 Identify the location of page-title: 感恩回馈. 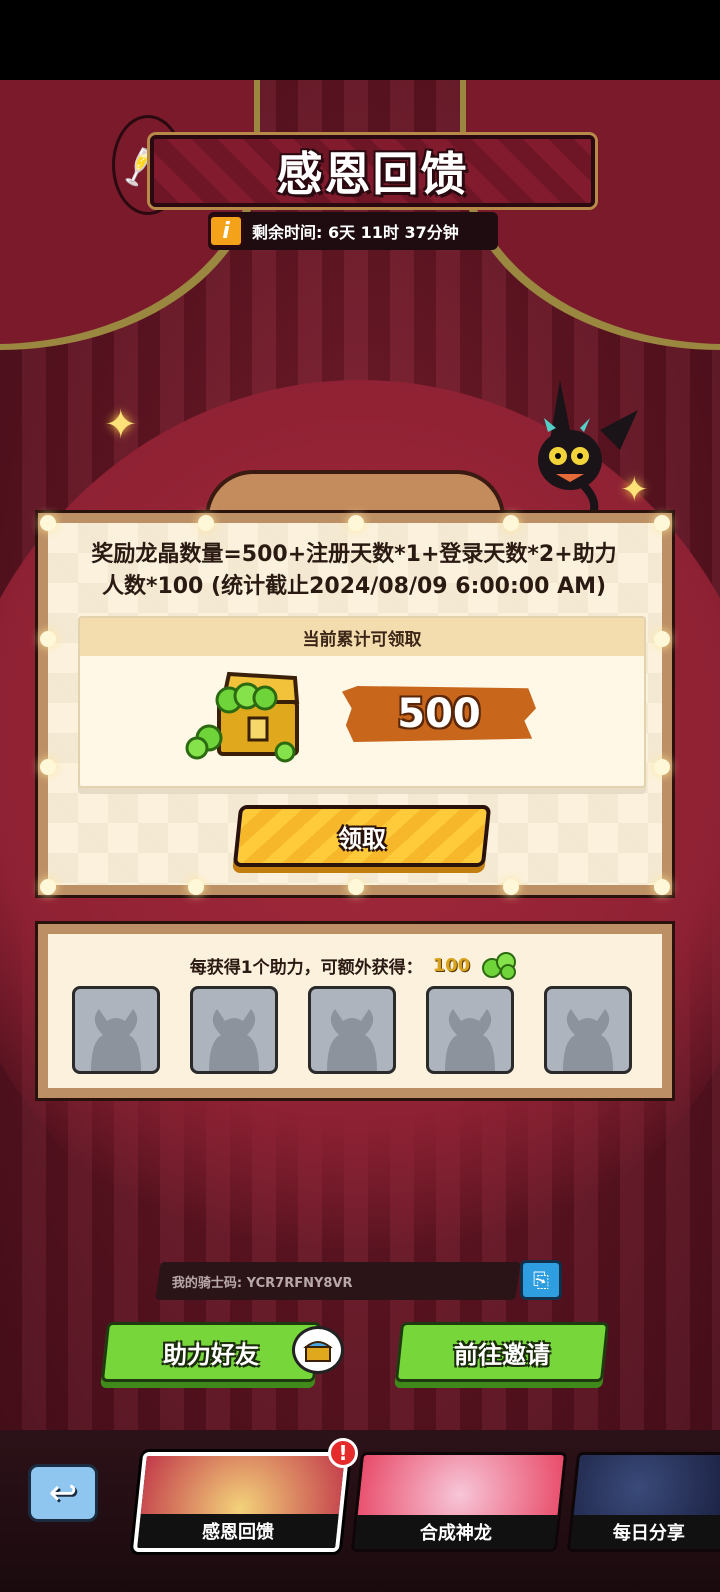
(372, 174).